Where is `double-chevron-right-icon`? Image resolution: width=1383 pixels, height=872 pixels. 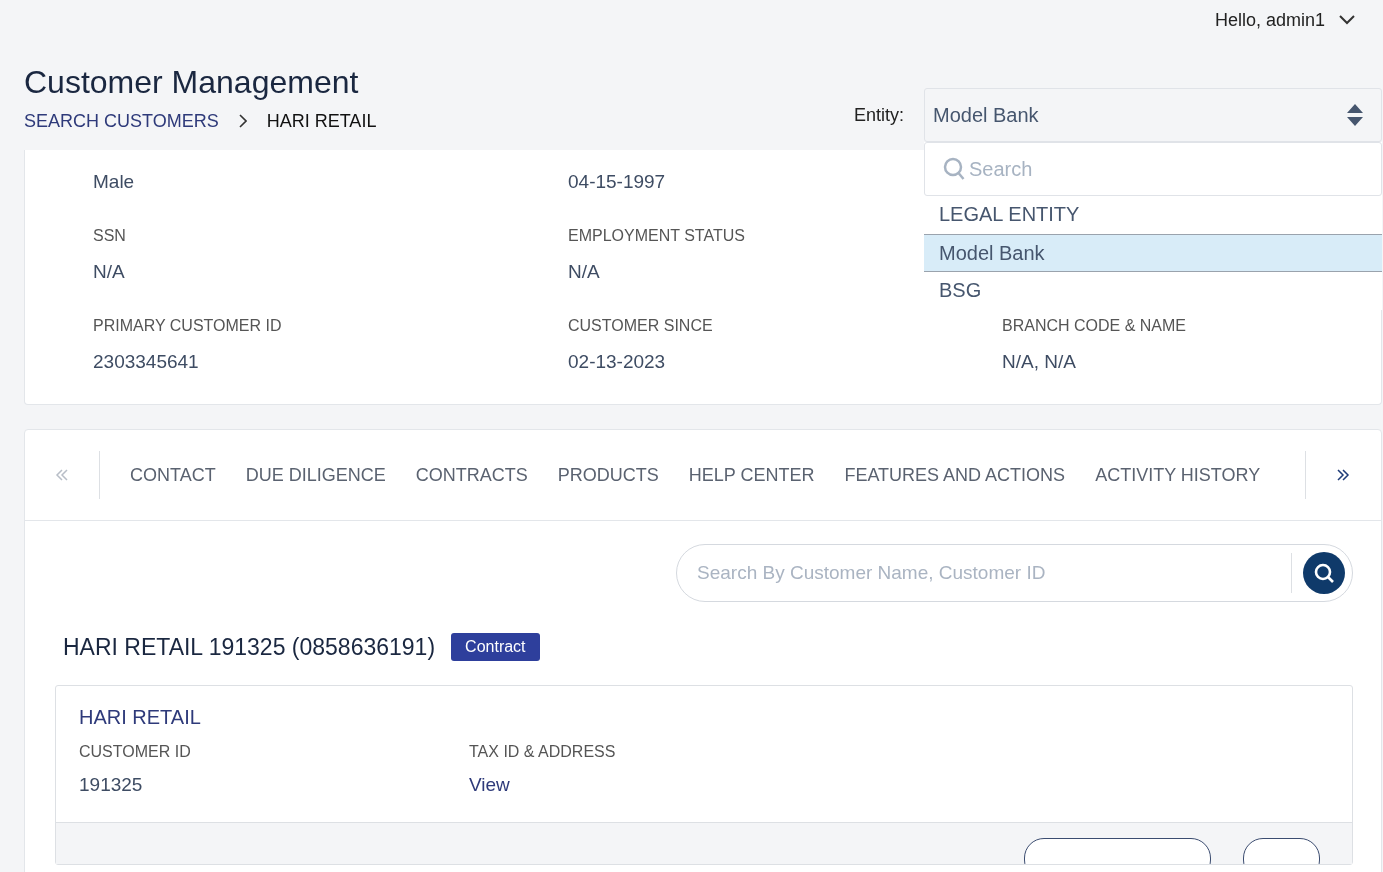
double-chevron-right-icon is located at coordinates (1343, 475).